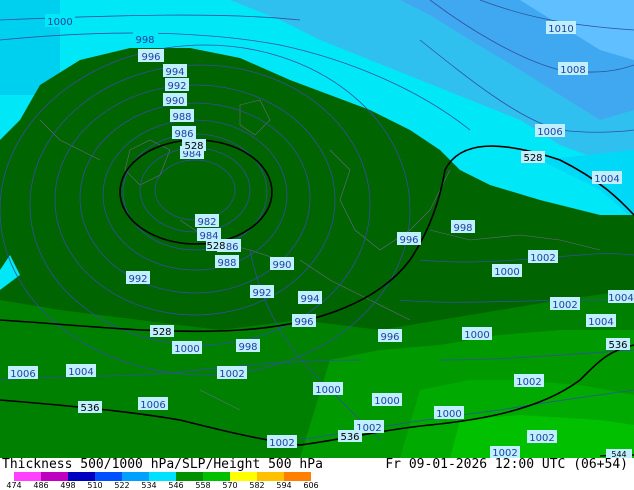 The image size is (634, 490). I want to click on svg-text: 986, so click(183, 134).